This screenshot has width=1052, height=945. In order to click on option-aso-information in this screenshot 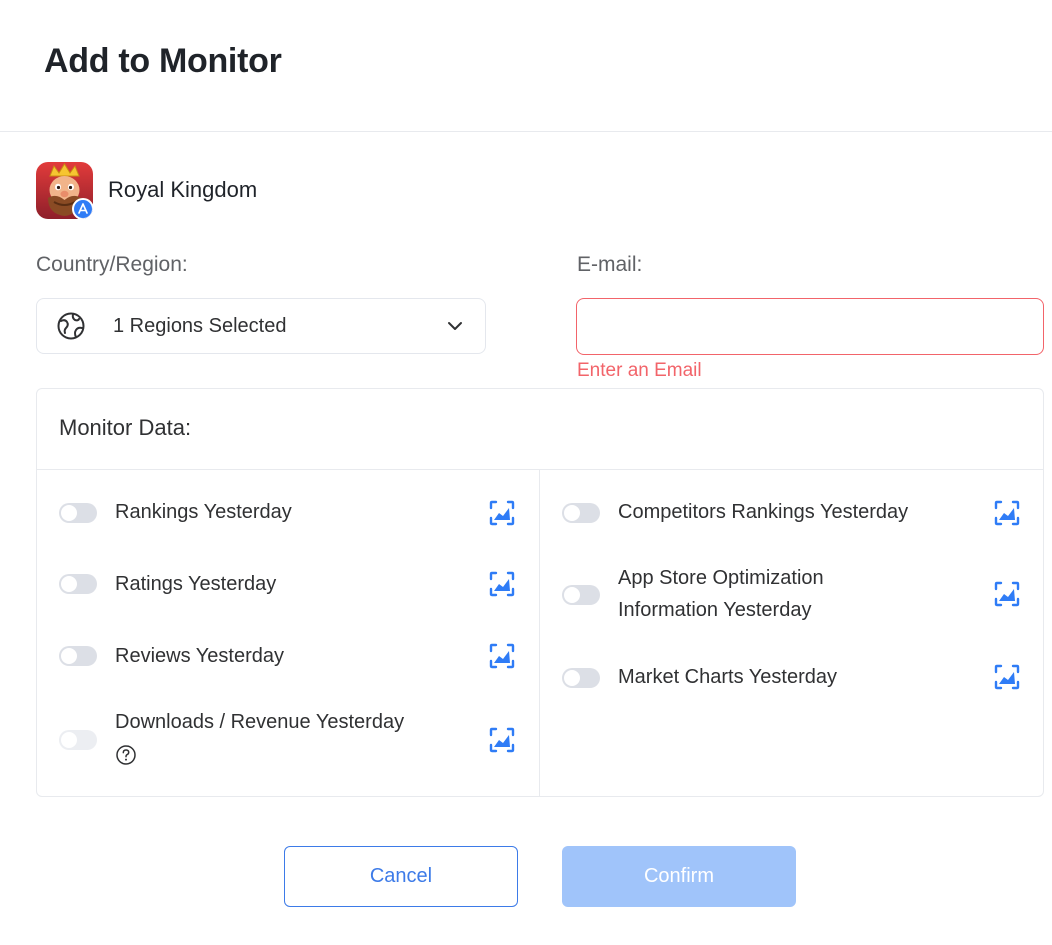, I will do `click(581, 595)`.